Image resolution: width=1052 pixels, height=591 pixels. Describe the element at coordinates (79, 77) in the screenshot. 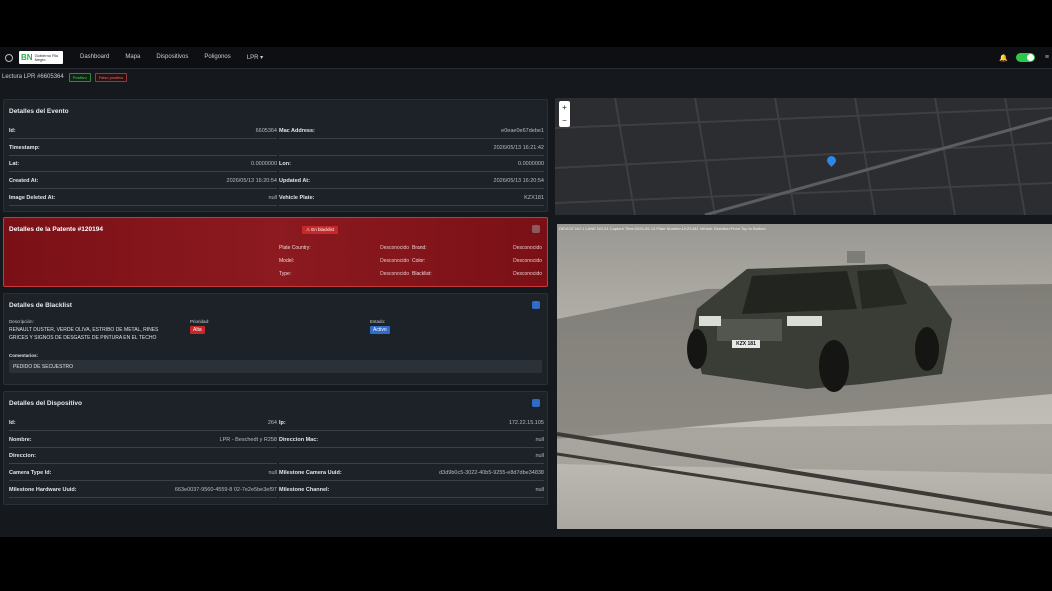

I see `positivo-button: Positivo` at that location.